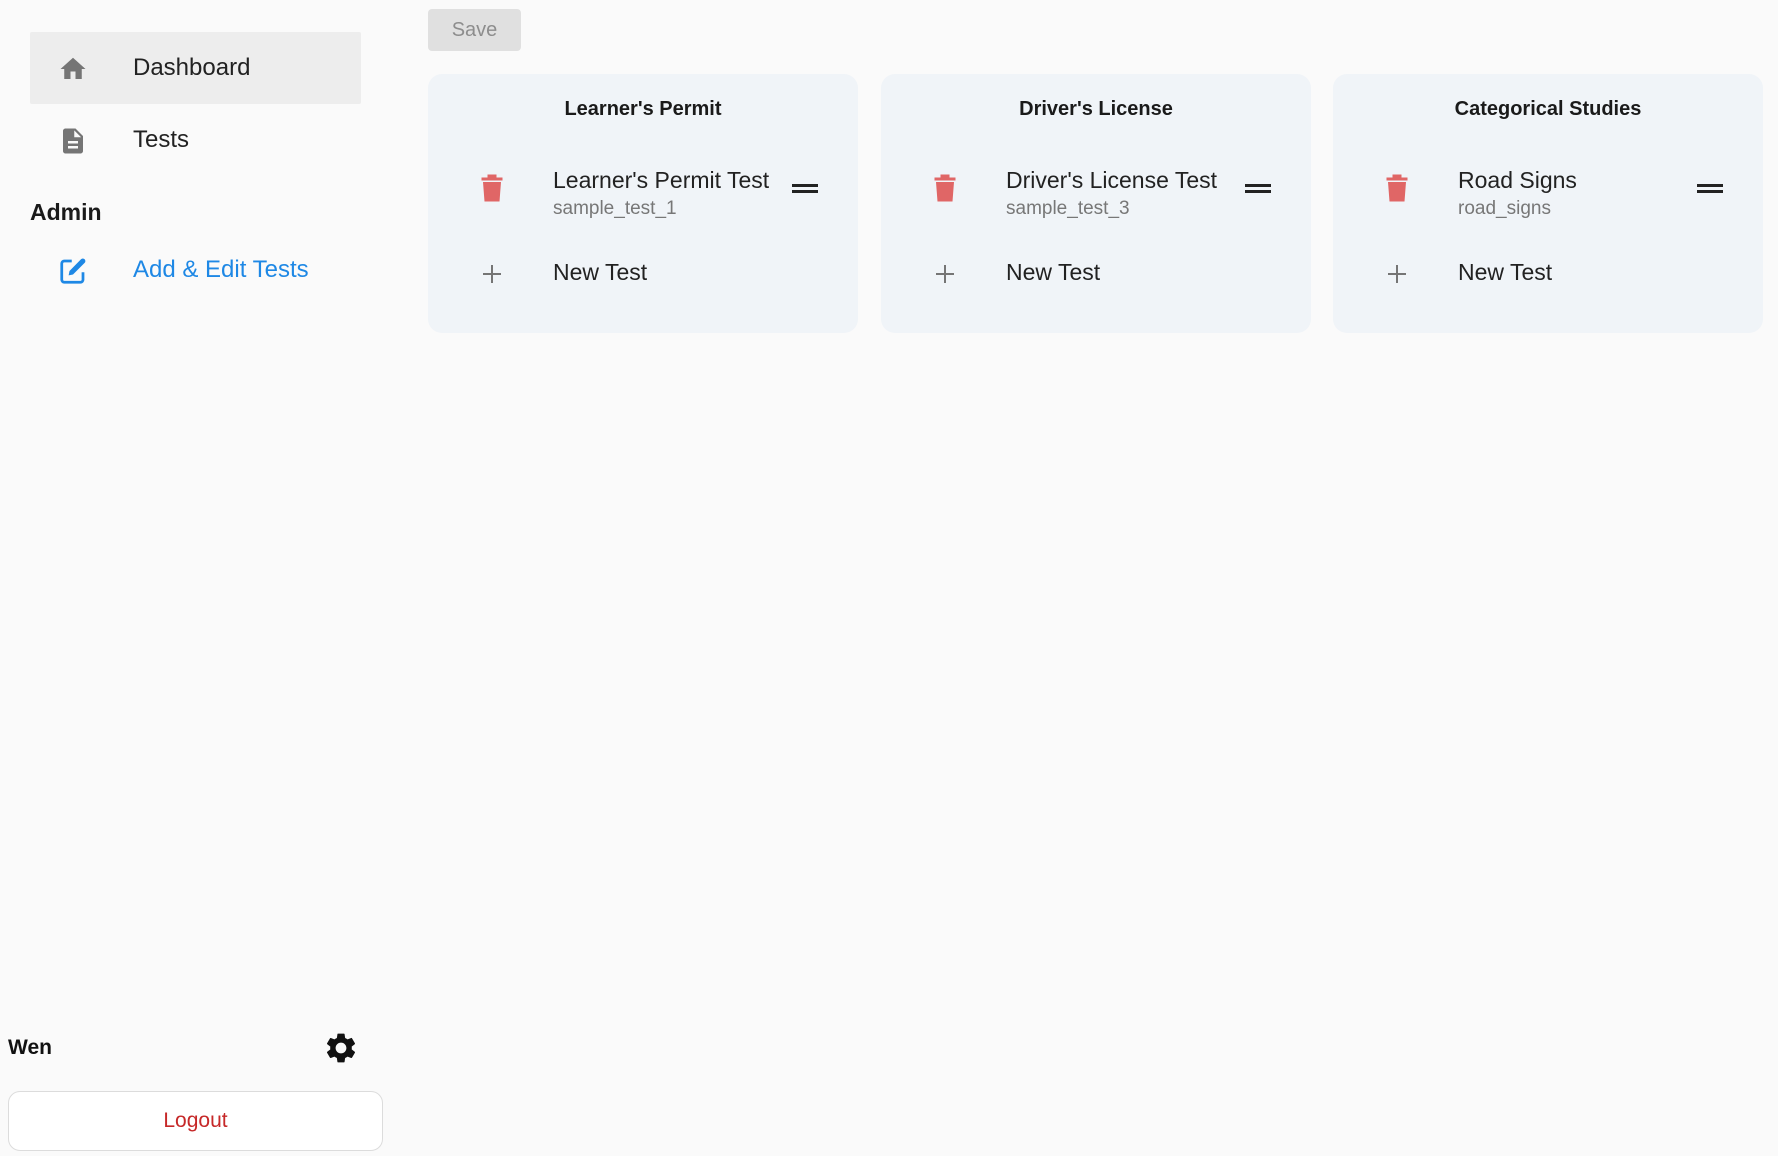 This screenshot has width=1778, height=1156. What do you see at coordinates (221, 269) in the screenshot?
I see `sidebar-item-label: Add & Edit Tests` at bounding box center [221, 269].